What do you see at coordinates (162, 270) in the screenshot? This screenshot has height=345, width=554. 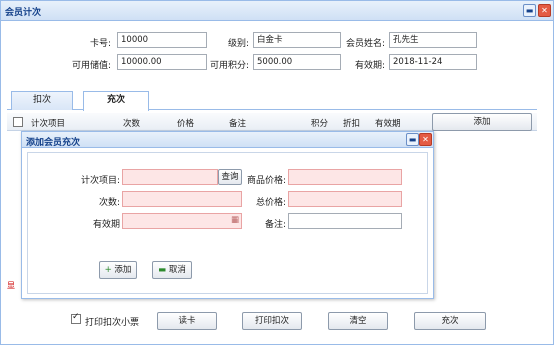 I see `cancel-icon: ▬` at bounding box center [162, 270].